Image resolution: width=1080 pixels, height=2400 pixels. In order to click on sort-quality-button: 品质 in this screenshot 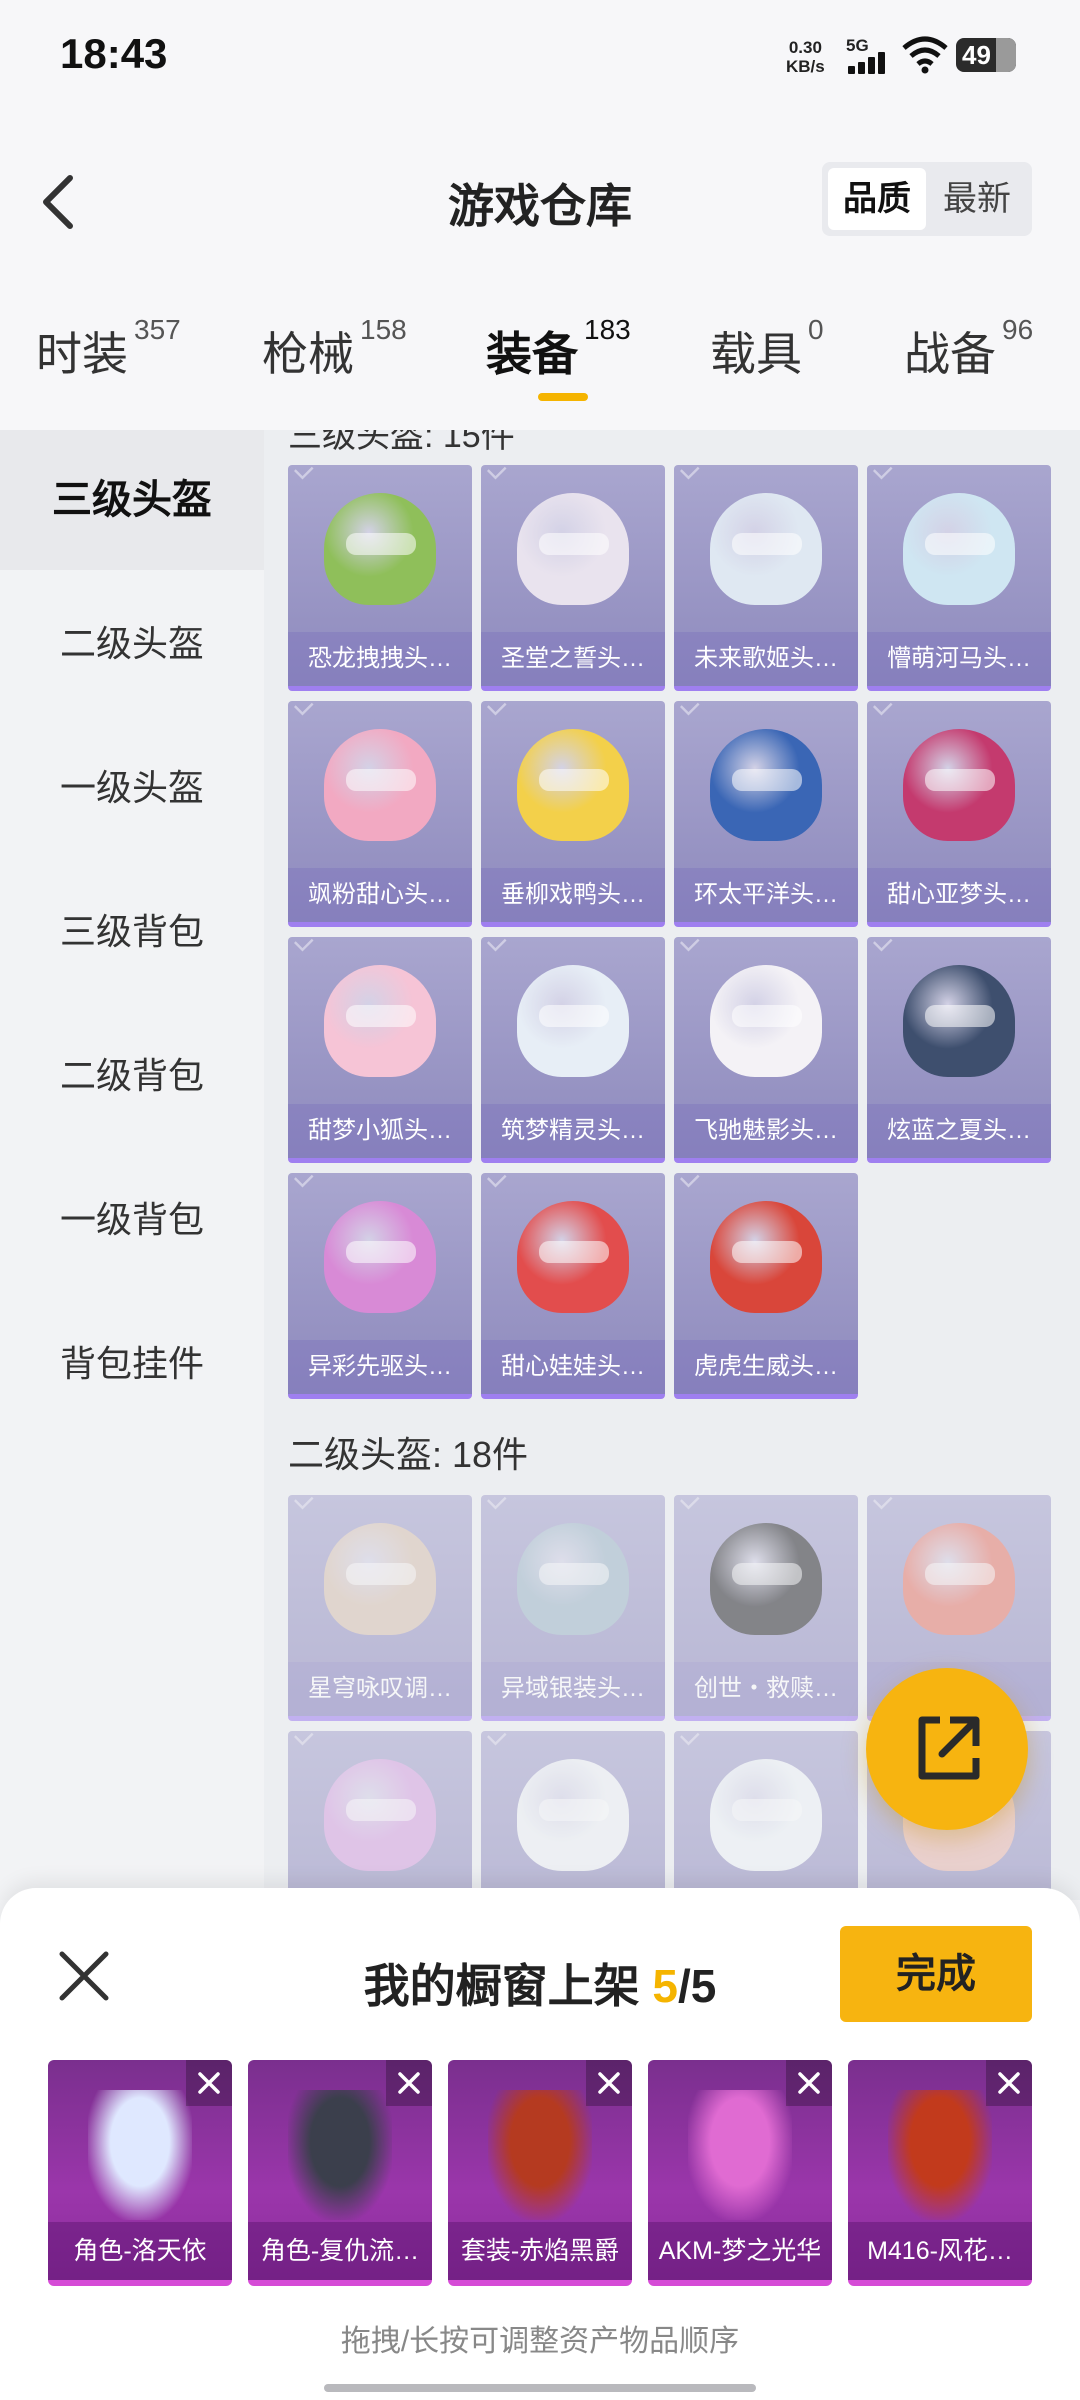, I will do `click(877, 199)`.